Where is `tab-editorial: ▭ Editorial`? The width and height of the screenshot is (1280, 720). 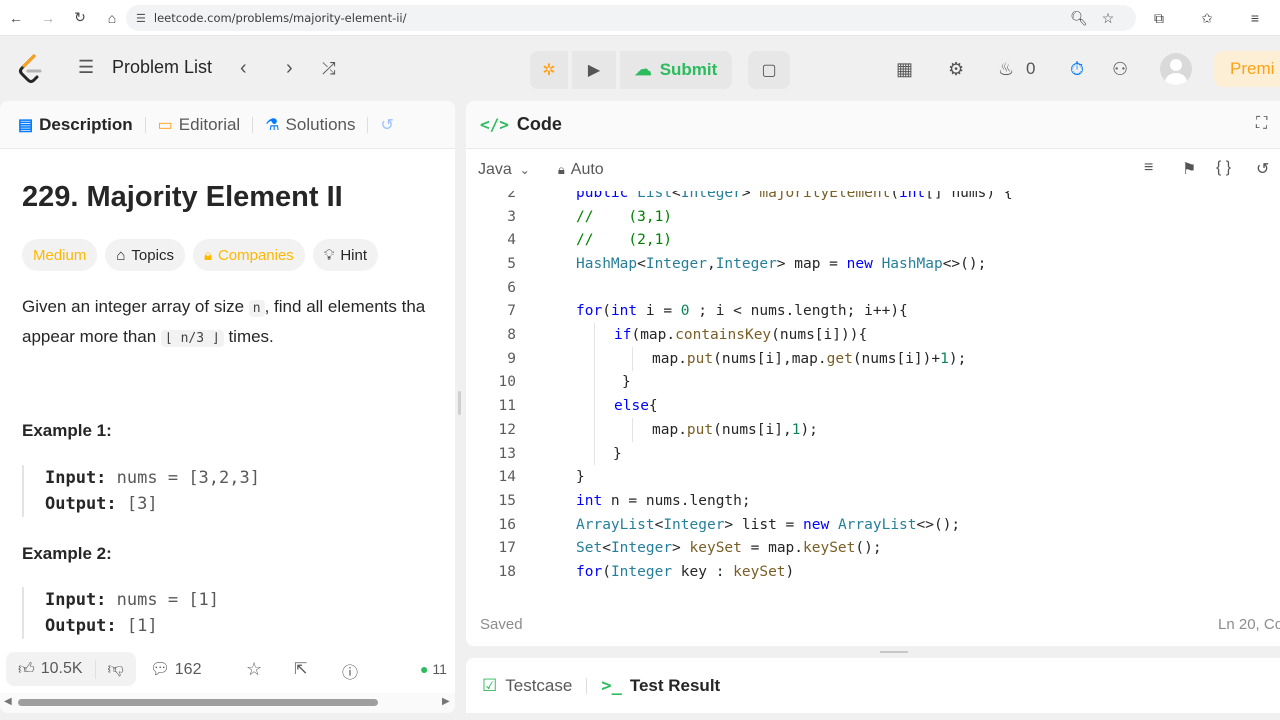 tab-editorial: ▭ Editorial is located at coordinates (199, 125).